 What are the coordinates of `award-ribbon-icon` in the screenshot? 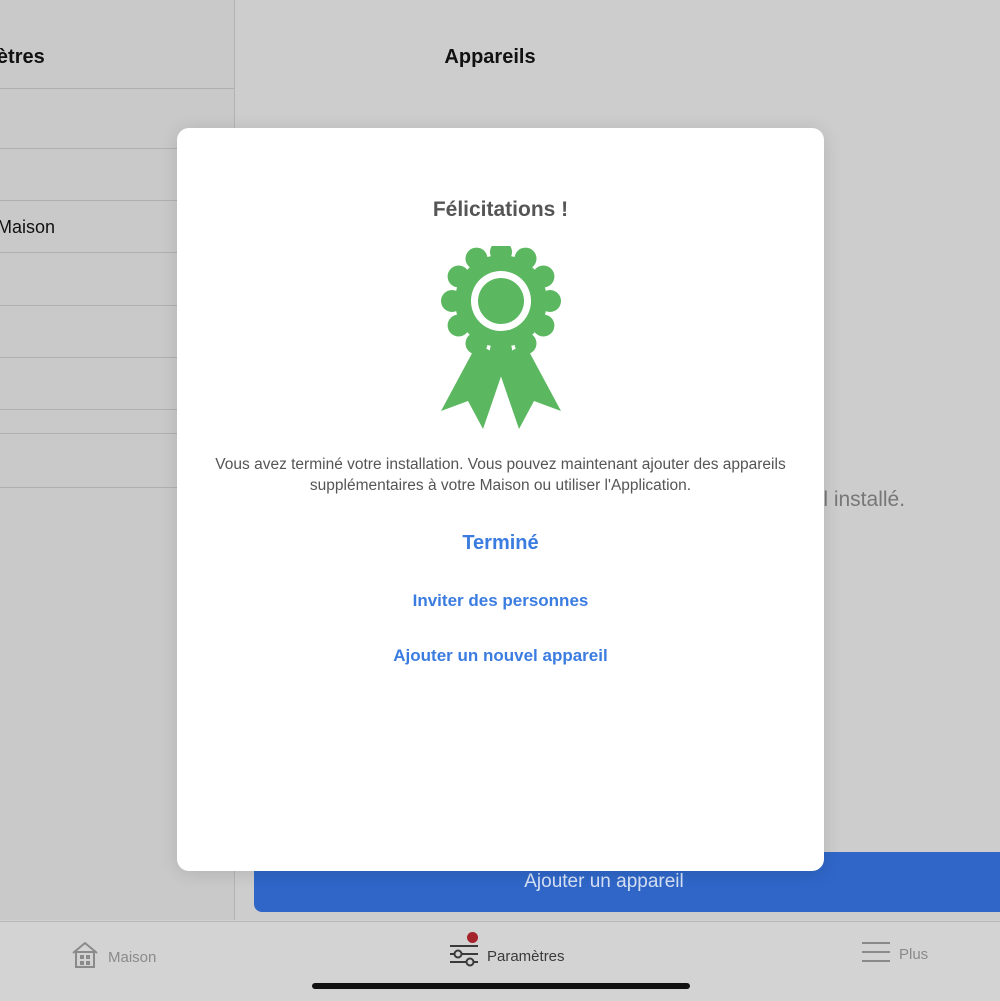 It's located at (501, 337).